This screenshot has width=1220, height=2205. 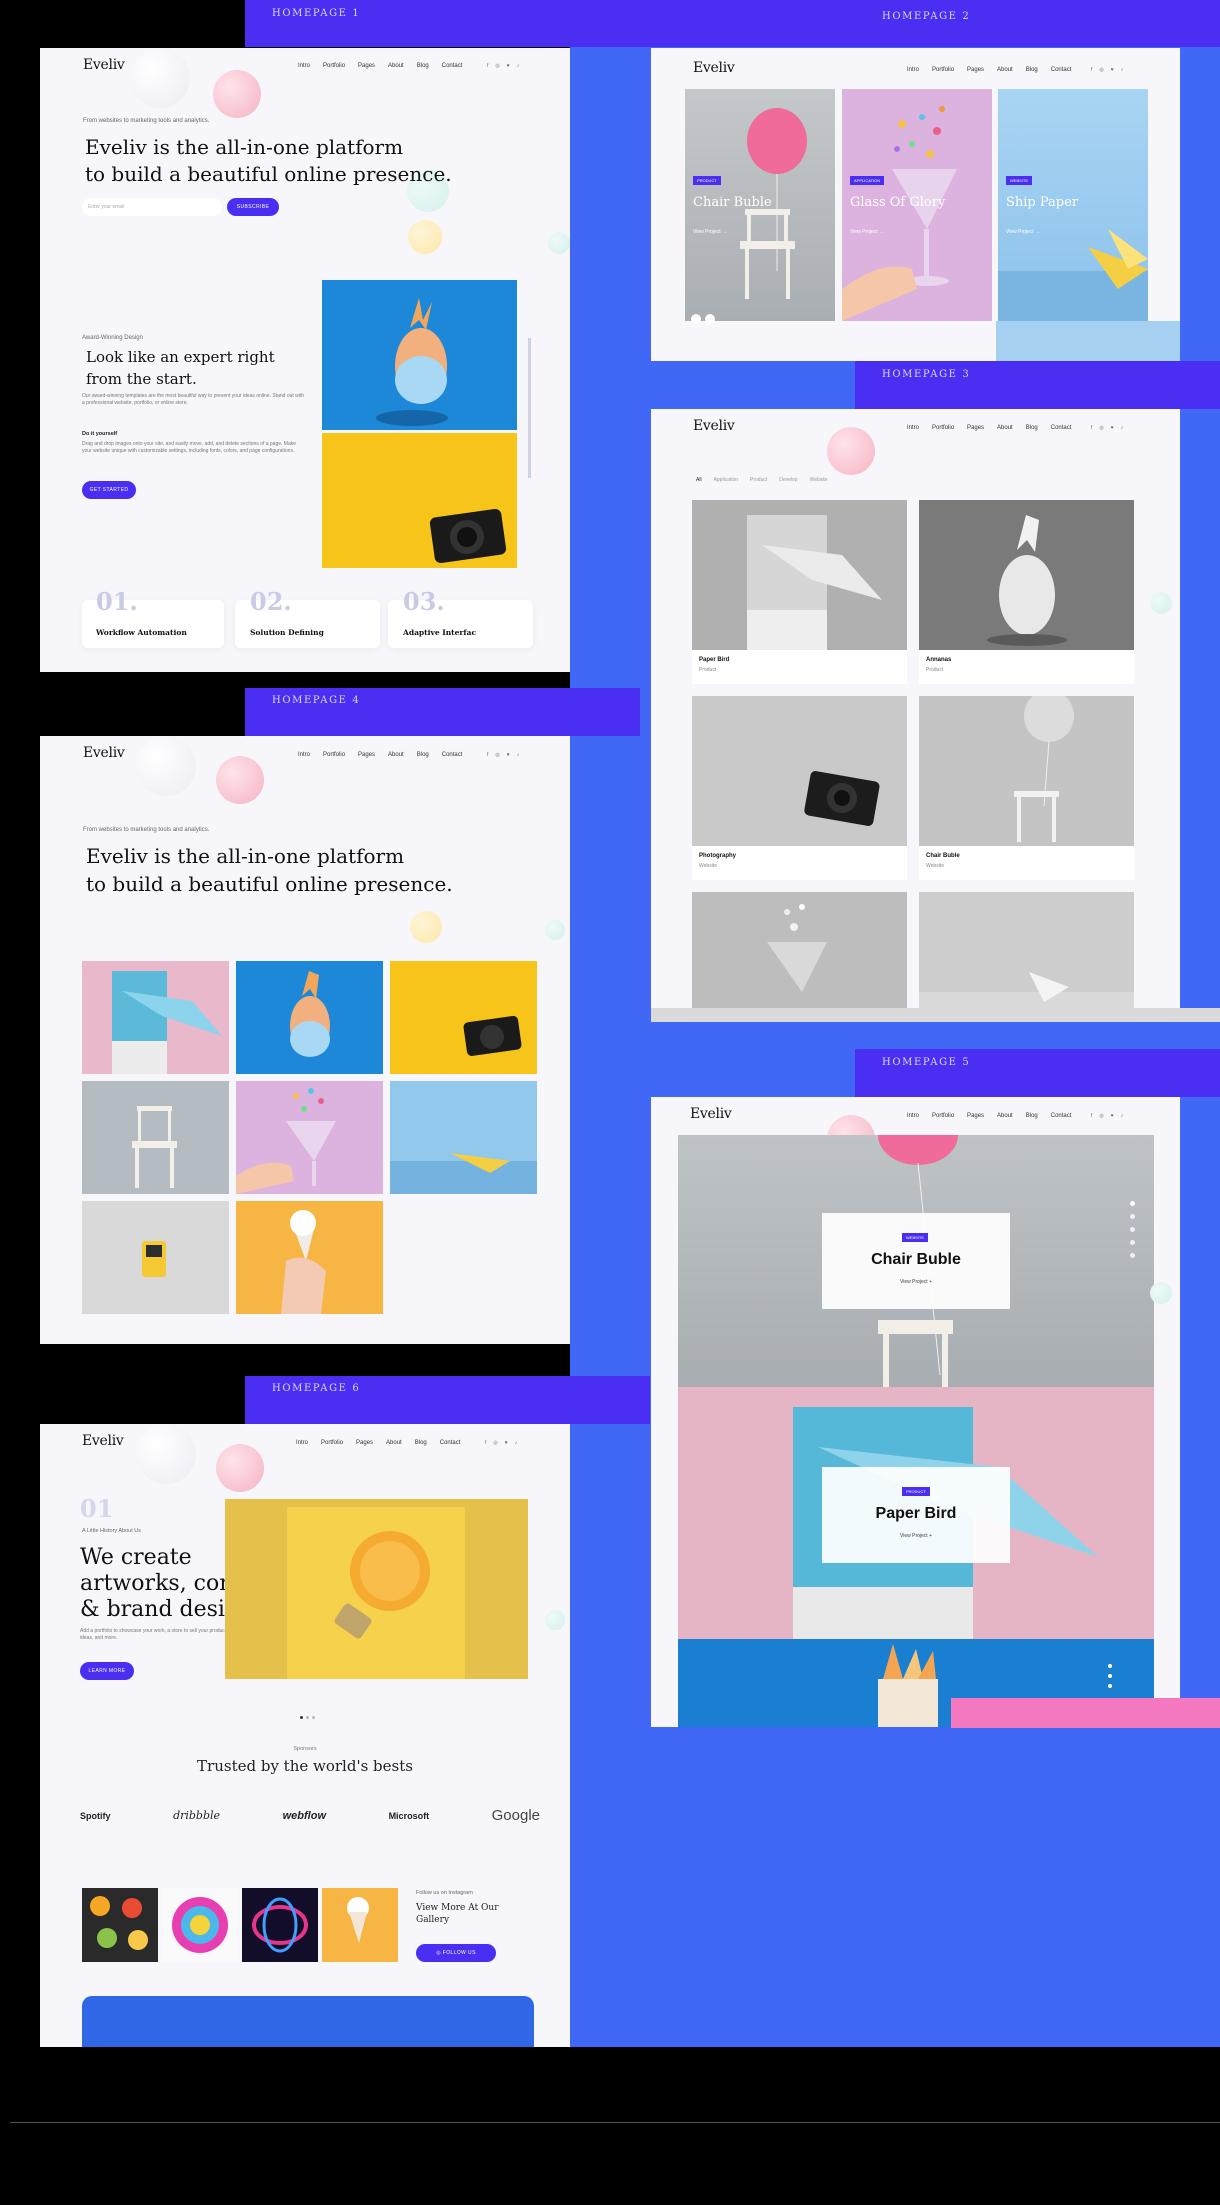 I want to click on filter-product: Product, so click(x=758, y=480).